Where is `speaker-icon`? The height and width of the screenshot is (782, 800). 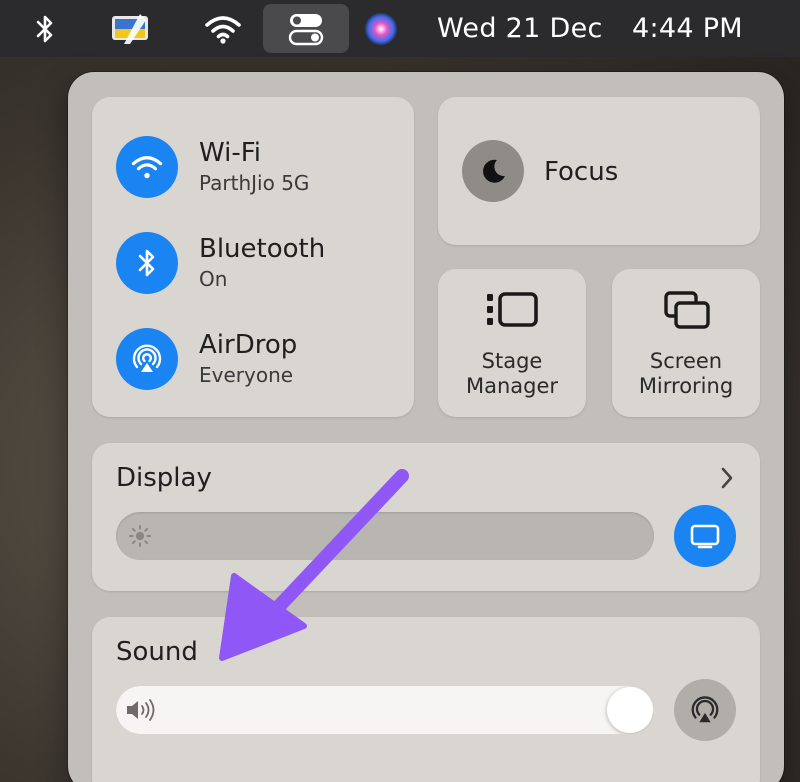
speaker-icon is located at coordinates (141, 710).